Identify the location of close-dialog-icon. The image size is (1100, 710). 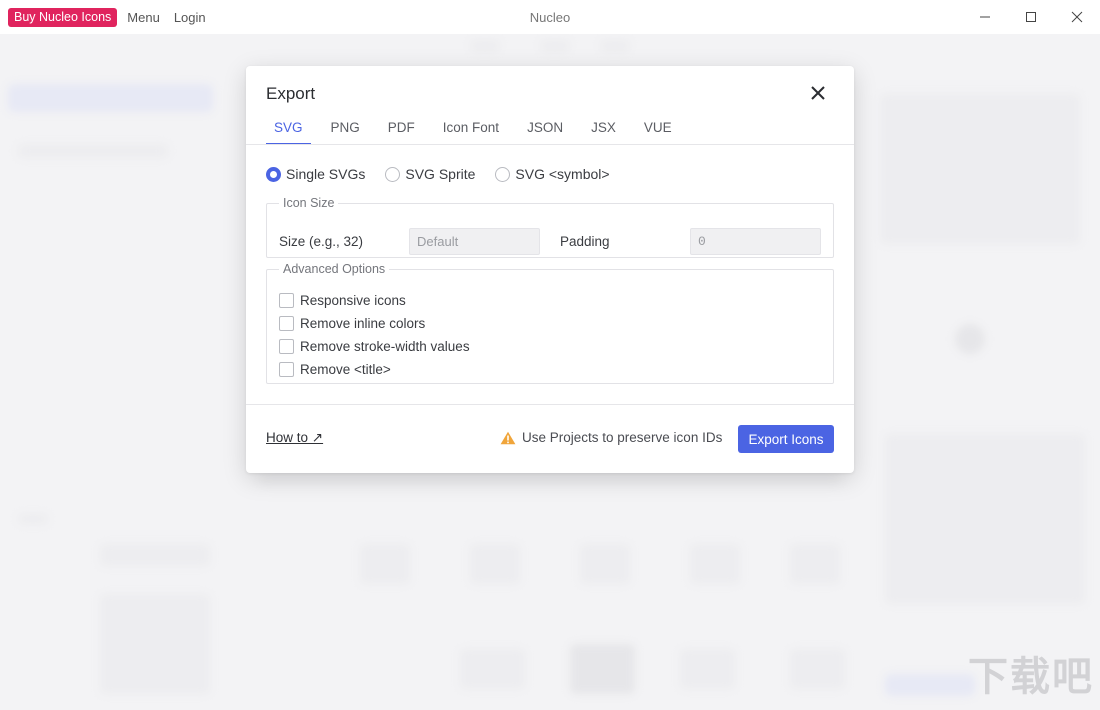
(818, 93).